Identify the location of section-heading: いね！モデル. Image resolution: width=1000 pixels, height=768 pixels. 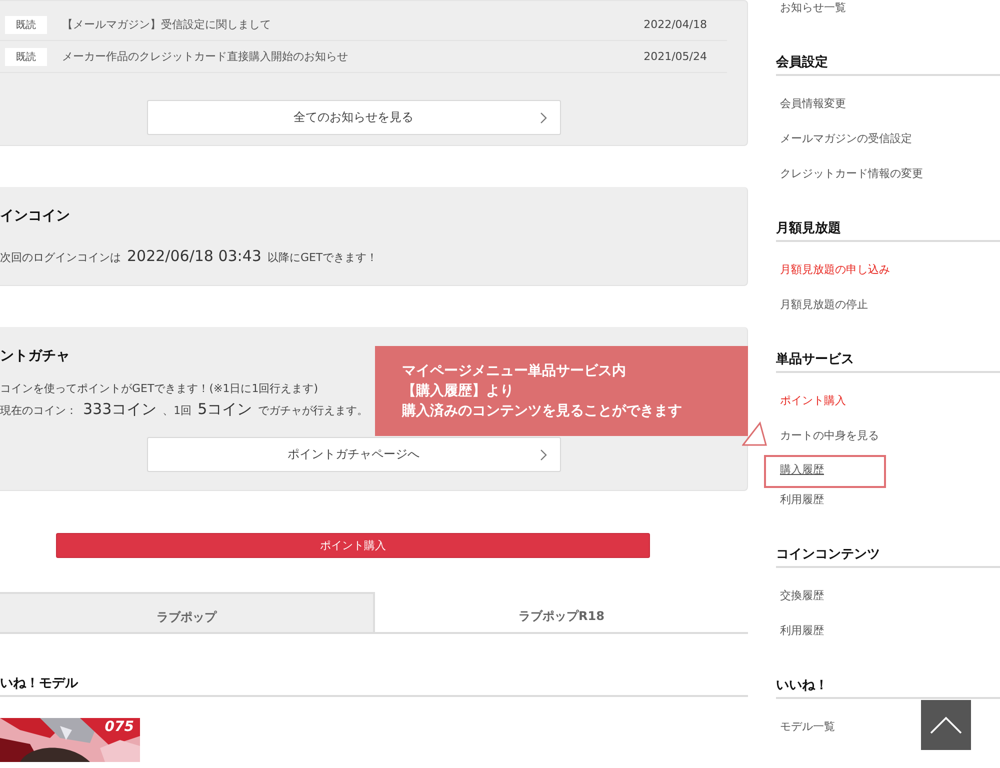
(374, 685).